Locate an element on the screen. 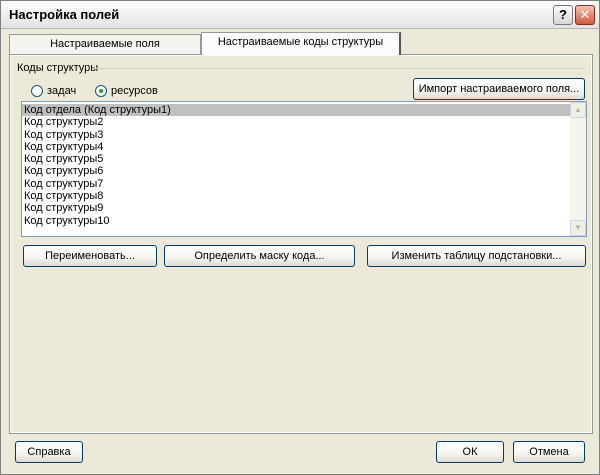  radio-tasks-indicator is located at coordinates (37, 91).